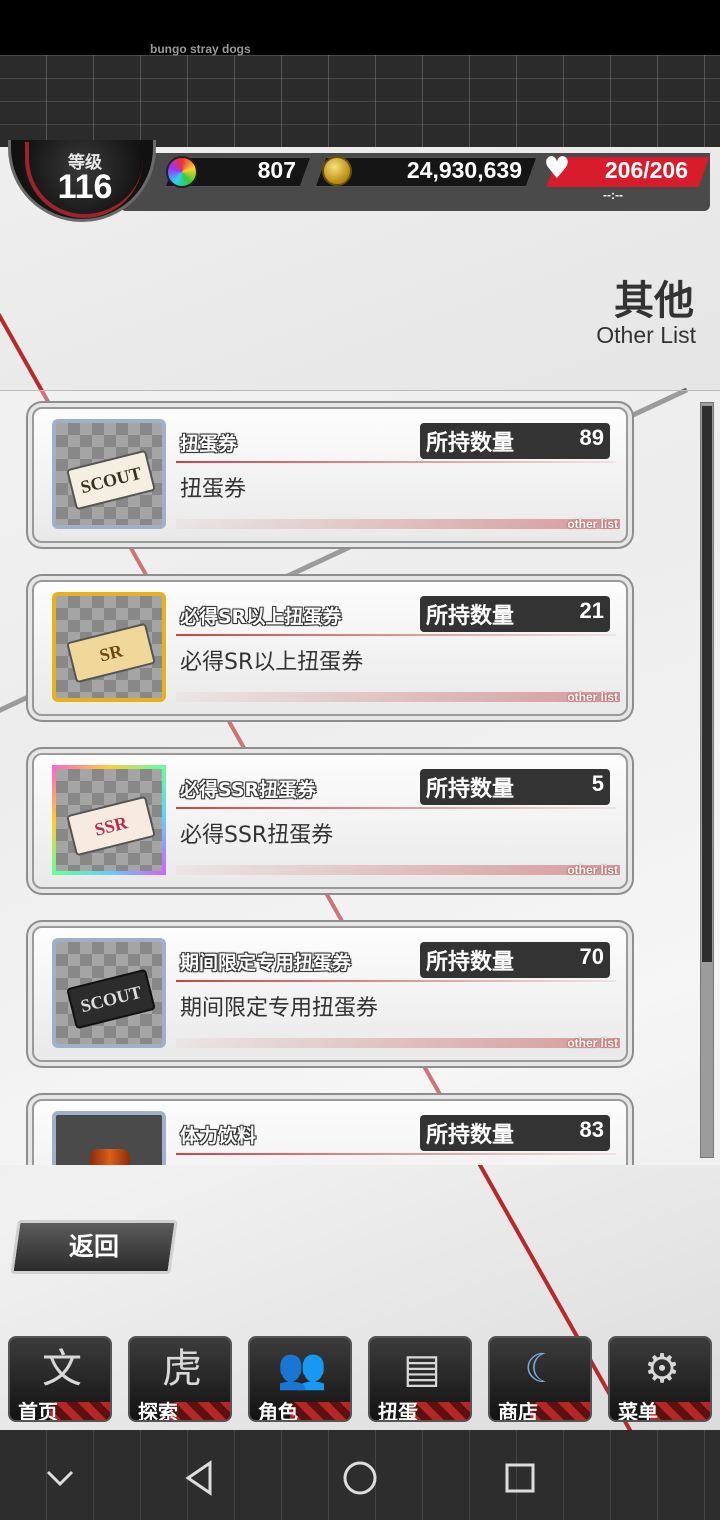 The height and width of the screenshot is (1520, 720). Describe the element at coordinates (330, 475) in the screenshot. I see `list-item: SCOUT 扭蛋券 所持数量 89 扭蛋券 other list` at that location.